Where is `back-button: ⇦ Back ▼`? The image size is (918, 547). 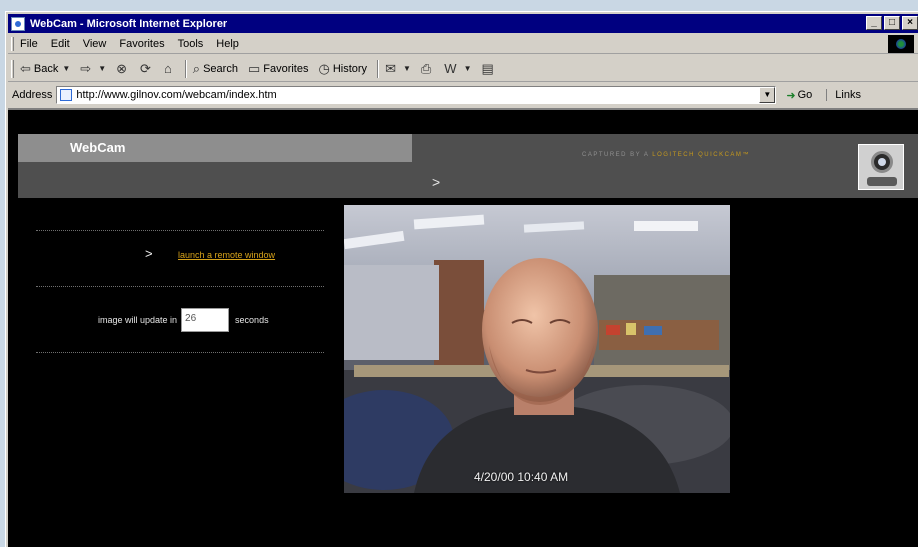 back-button: ⇦ Back ▼ is located at coordinates (45, 69).